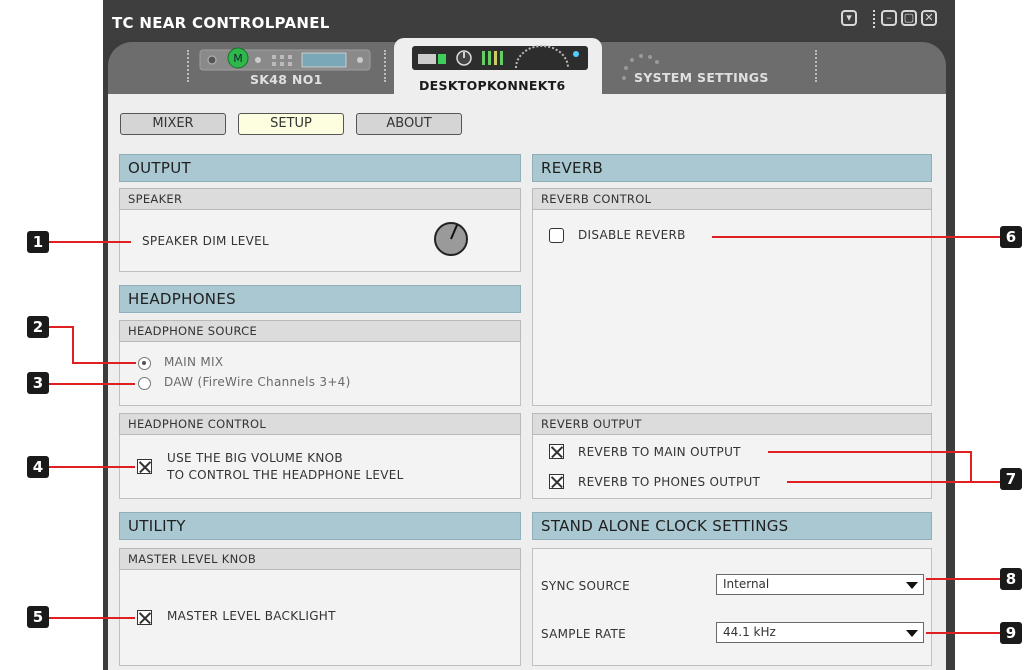 The height and width of the screenshot is (670, 1029). I want to click on sample-rate-value: 44.1 kHz, so click(749, 632).